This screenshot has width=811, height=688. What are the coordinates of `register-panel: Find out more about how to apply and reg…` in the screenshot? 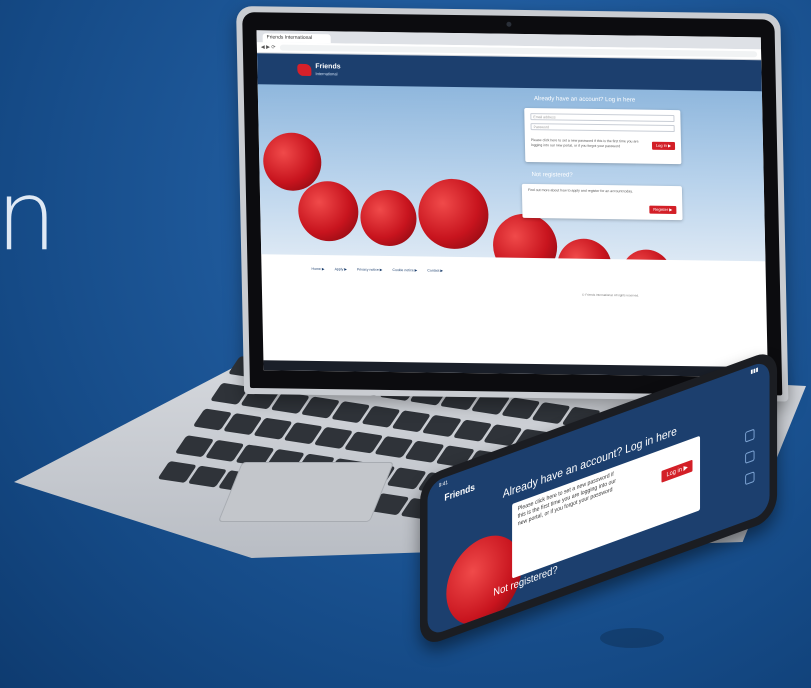 It's located at (602, 202).